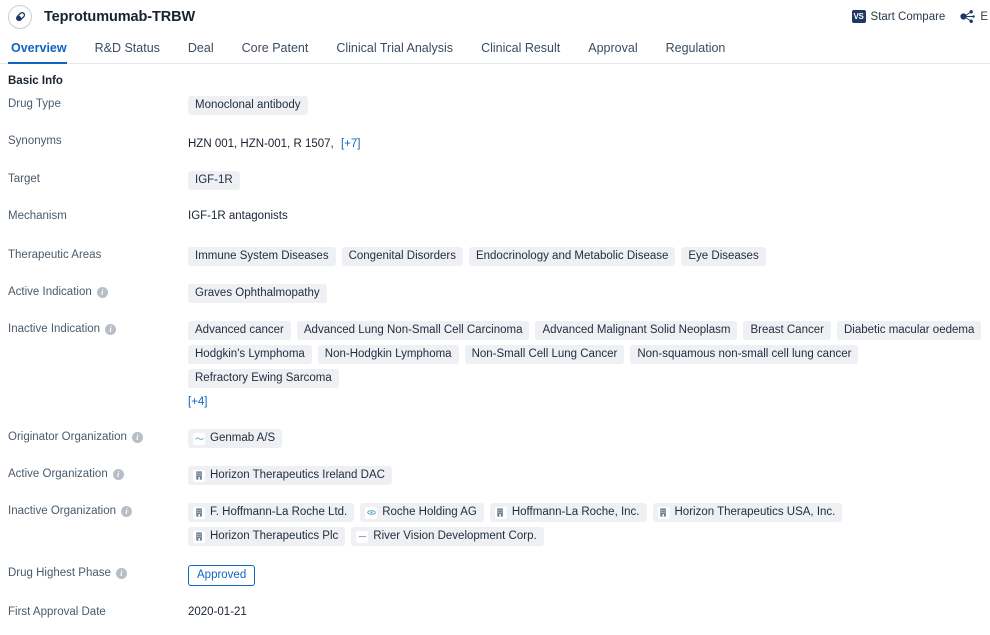 This screenshot has width=990, height=635. Describe the element at coordinates (572, 256) in the screenshot. I see `tag-therapeutic-area: Endocrinology and Metabolic Disease` at that location.